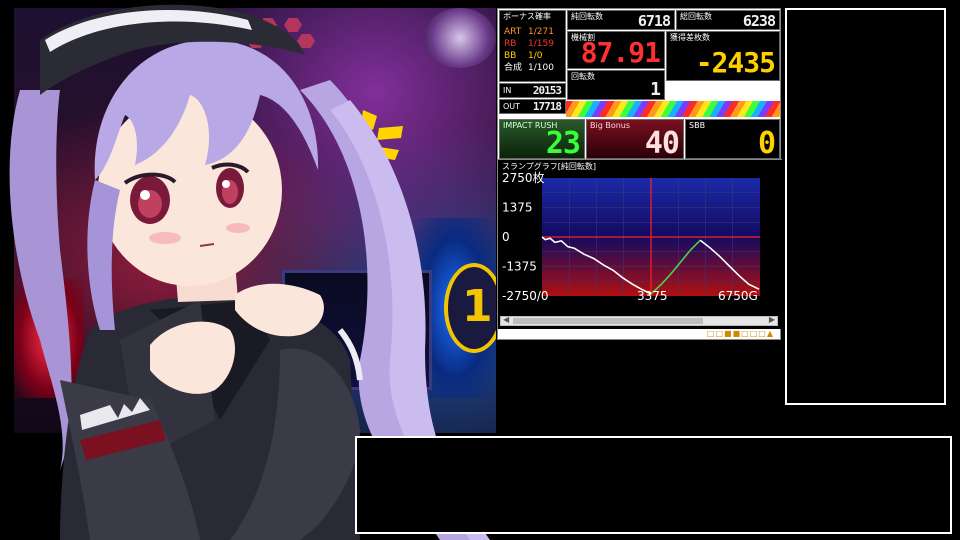  I want to click on out-counter: OUT 17718, so click(532, 106).